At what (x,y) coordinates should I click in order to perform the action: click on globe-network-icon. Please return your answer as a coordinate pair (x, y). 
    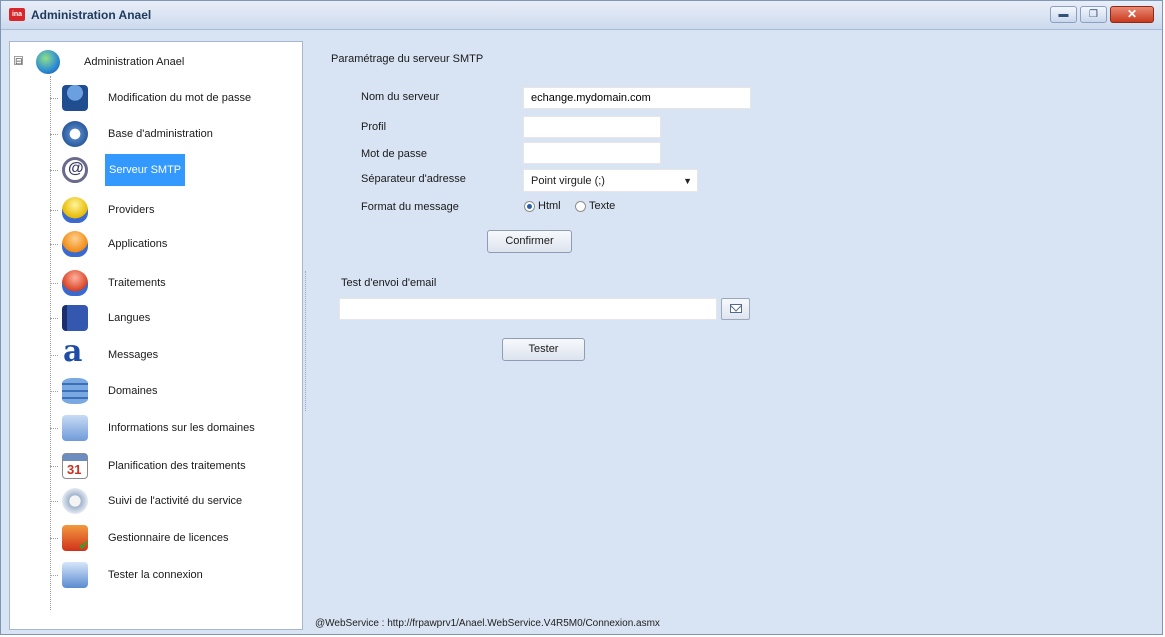
    Looking at the image, I should click on (48, 62).